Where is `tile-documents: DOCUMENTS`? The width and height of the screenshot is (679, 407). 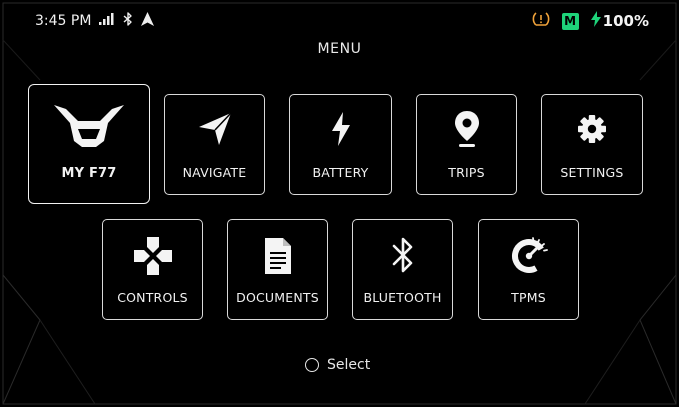
tile-documents: DOCUMENTS is located at coordinates (277, 269).